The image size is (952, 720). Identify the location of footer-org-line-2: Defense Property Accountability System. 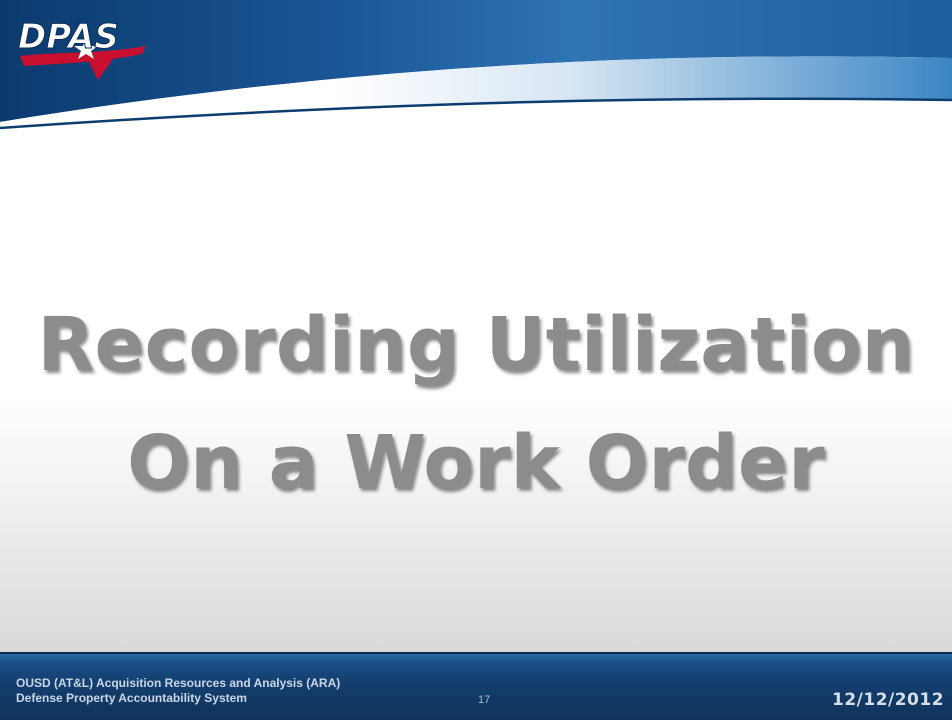
(131, 698).